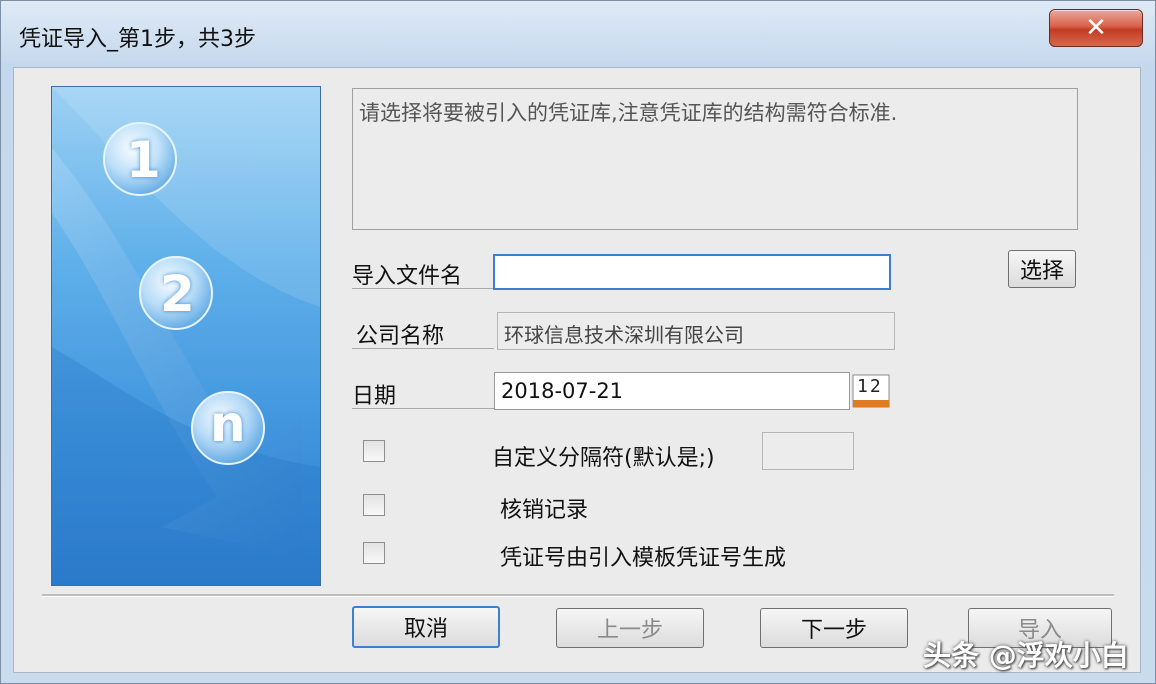 This screenshot has height=684, width=1156. Describe the element at coordinates (177, 294) in the screenshot. I see `step-2-badge: 2` at that location.